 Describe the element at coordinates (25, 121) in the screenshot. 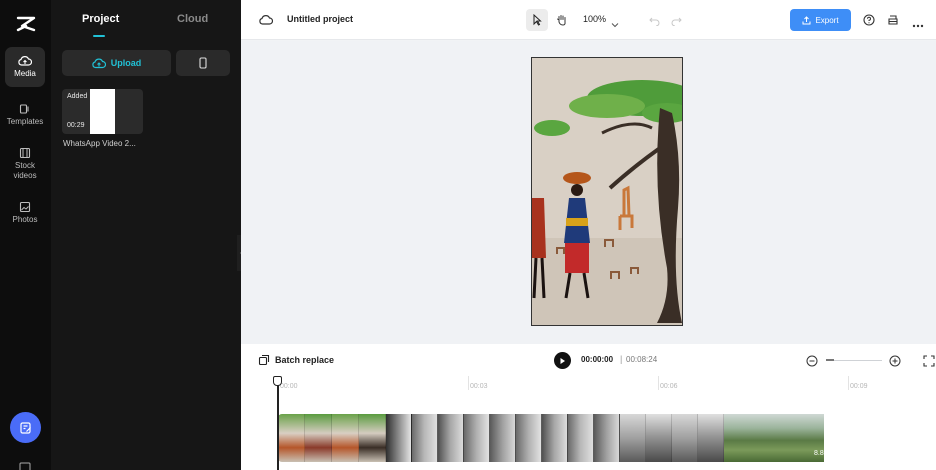

I see `rail-item-templates-label: Templates` at that location.